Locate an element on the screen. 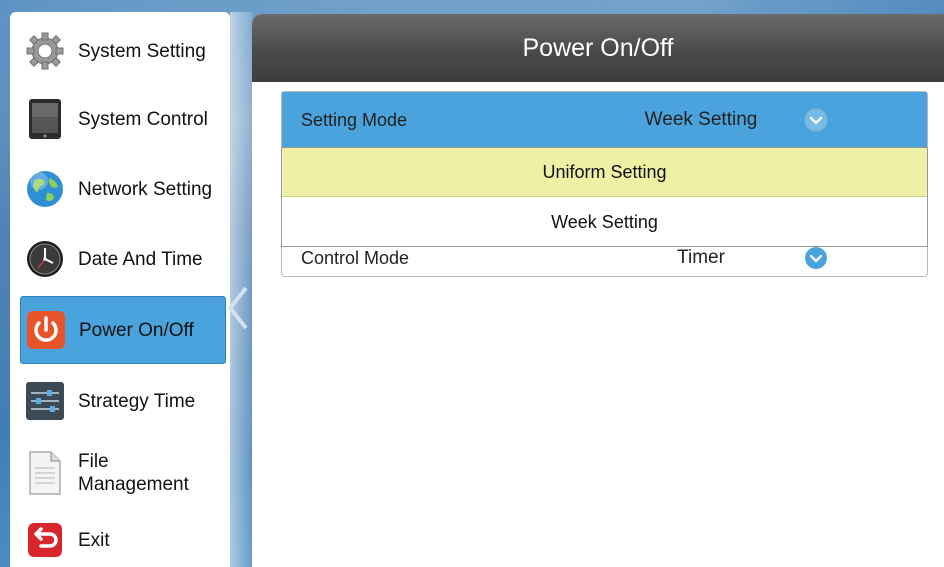 This screenshot has width=944, height=567. gear-icon is located at coordinates (45, 51).